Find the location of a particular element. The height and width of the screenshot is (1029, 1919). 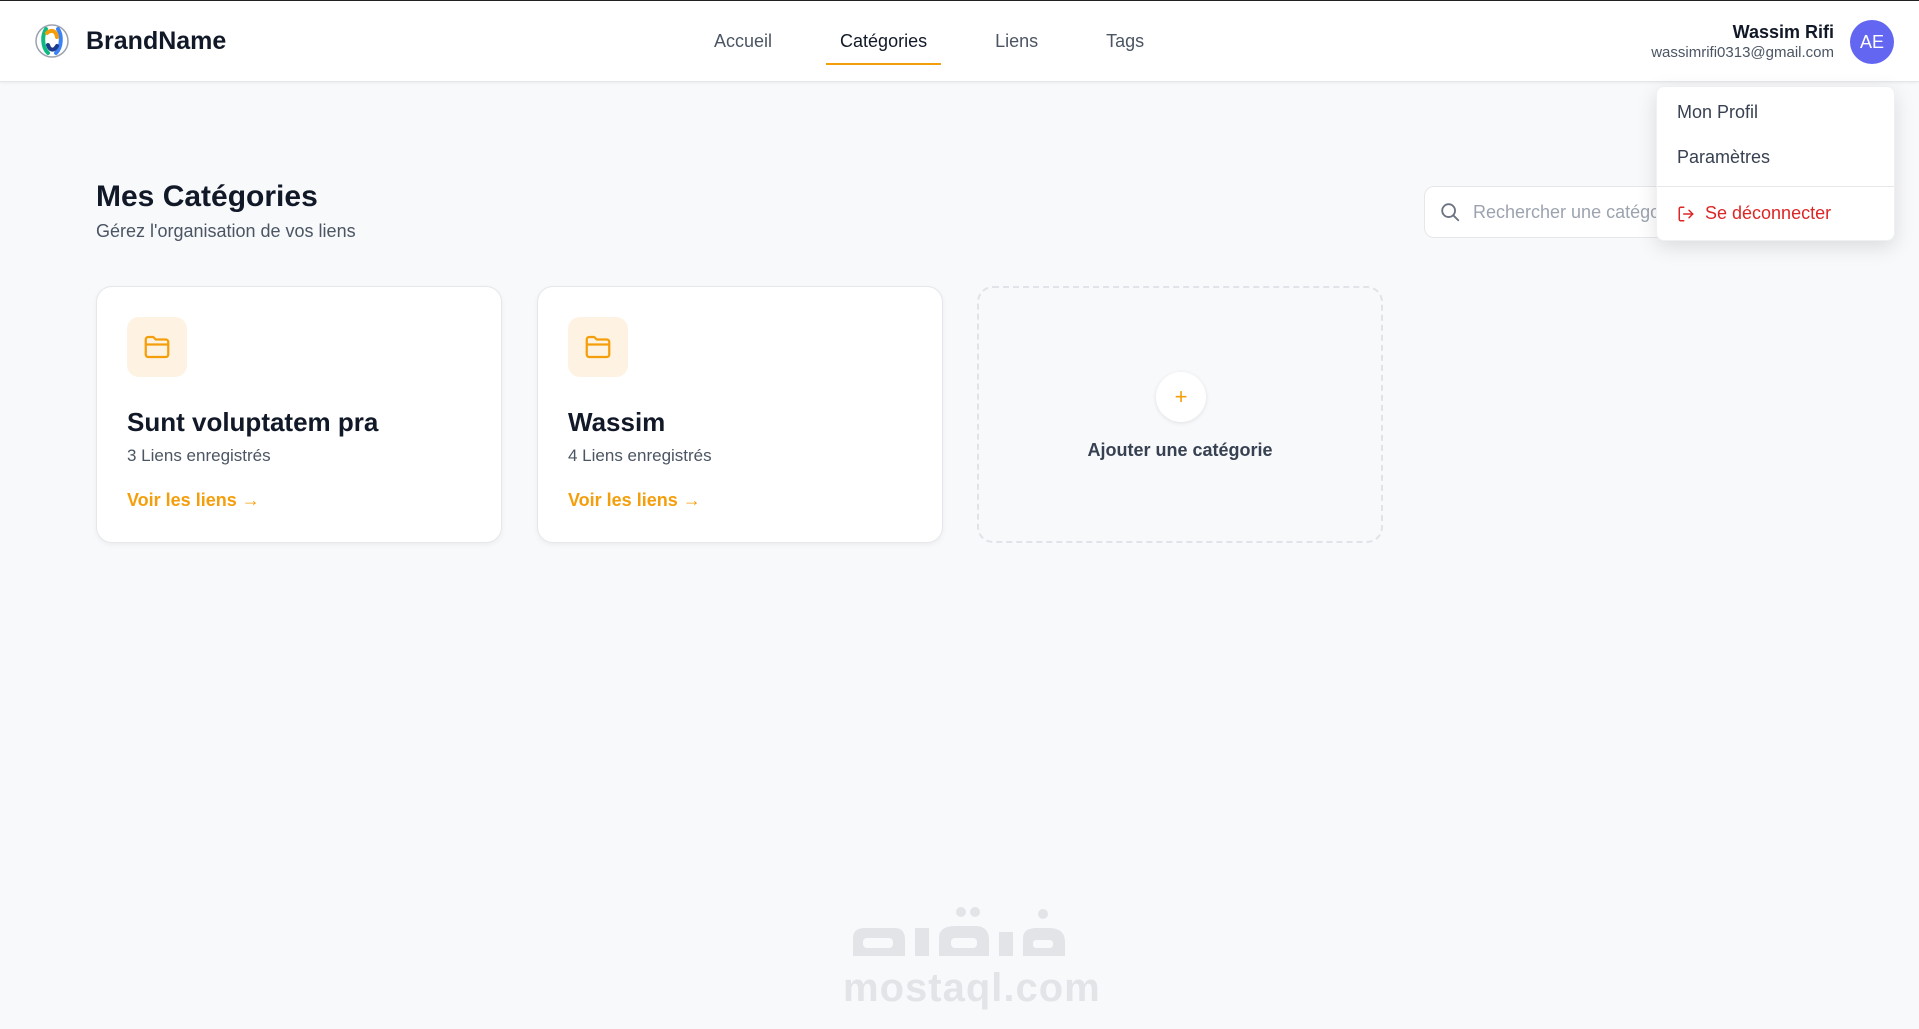

avatar: AE is located at coordinates (1872, 42).